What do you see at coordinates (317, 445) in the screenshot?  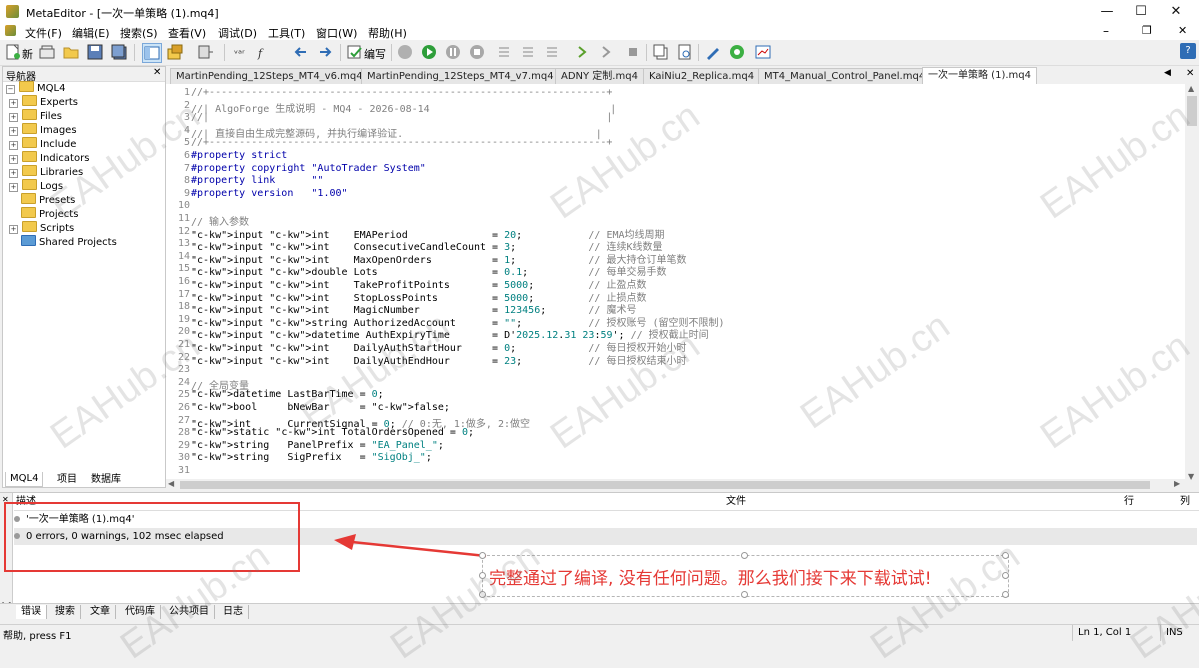 I see `code-line: "c-kw">string PanelPrefix = "EA_Panel_";` at bounding box center [317, 445].